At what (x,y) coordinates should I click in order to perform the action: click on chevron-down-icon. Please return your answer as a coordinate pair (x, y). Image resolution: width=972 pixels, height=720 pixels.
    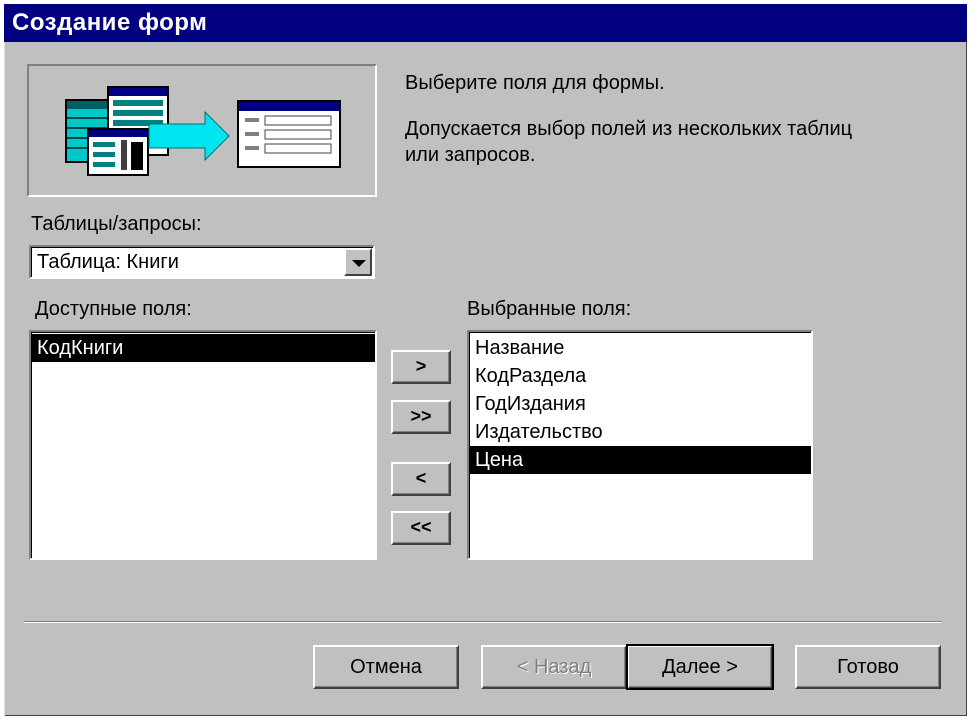
    Looking at the image, I should click on (359, 263).